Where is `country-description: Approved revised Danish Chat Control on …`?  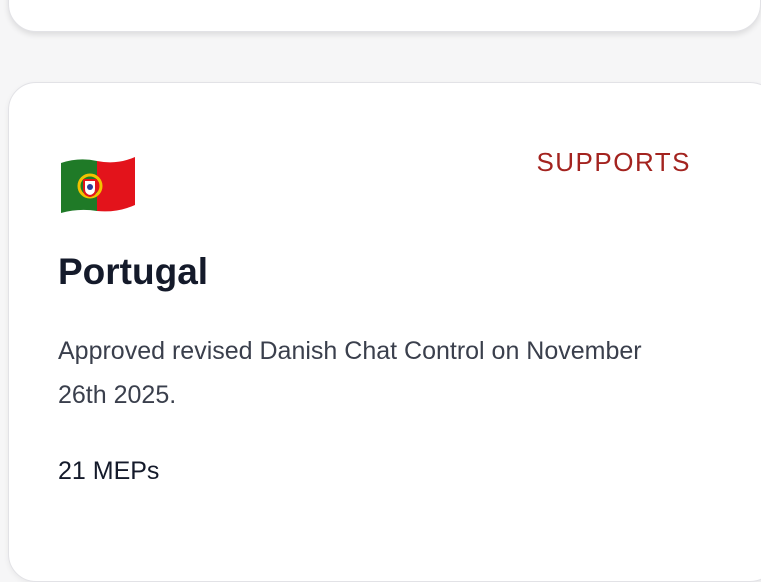 country-description: Approved revised Danish Chat Control on … is located at coordinates (350, 373).